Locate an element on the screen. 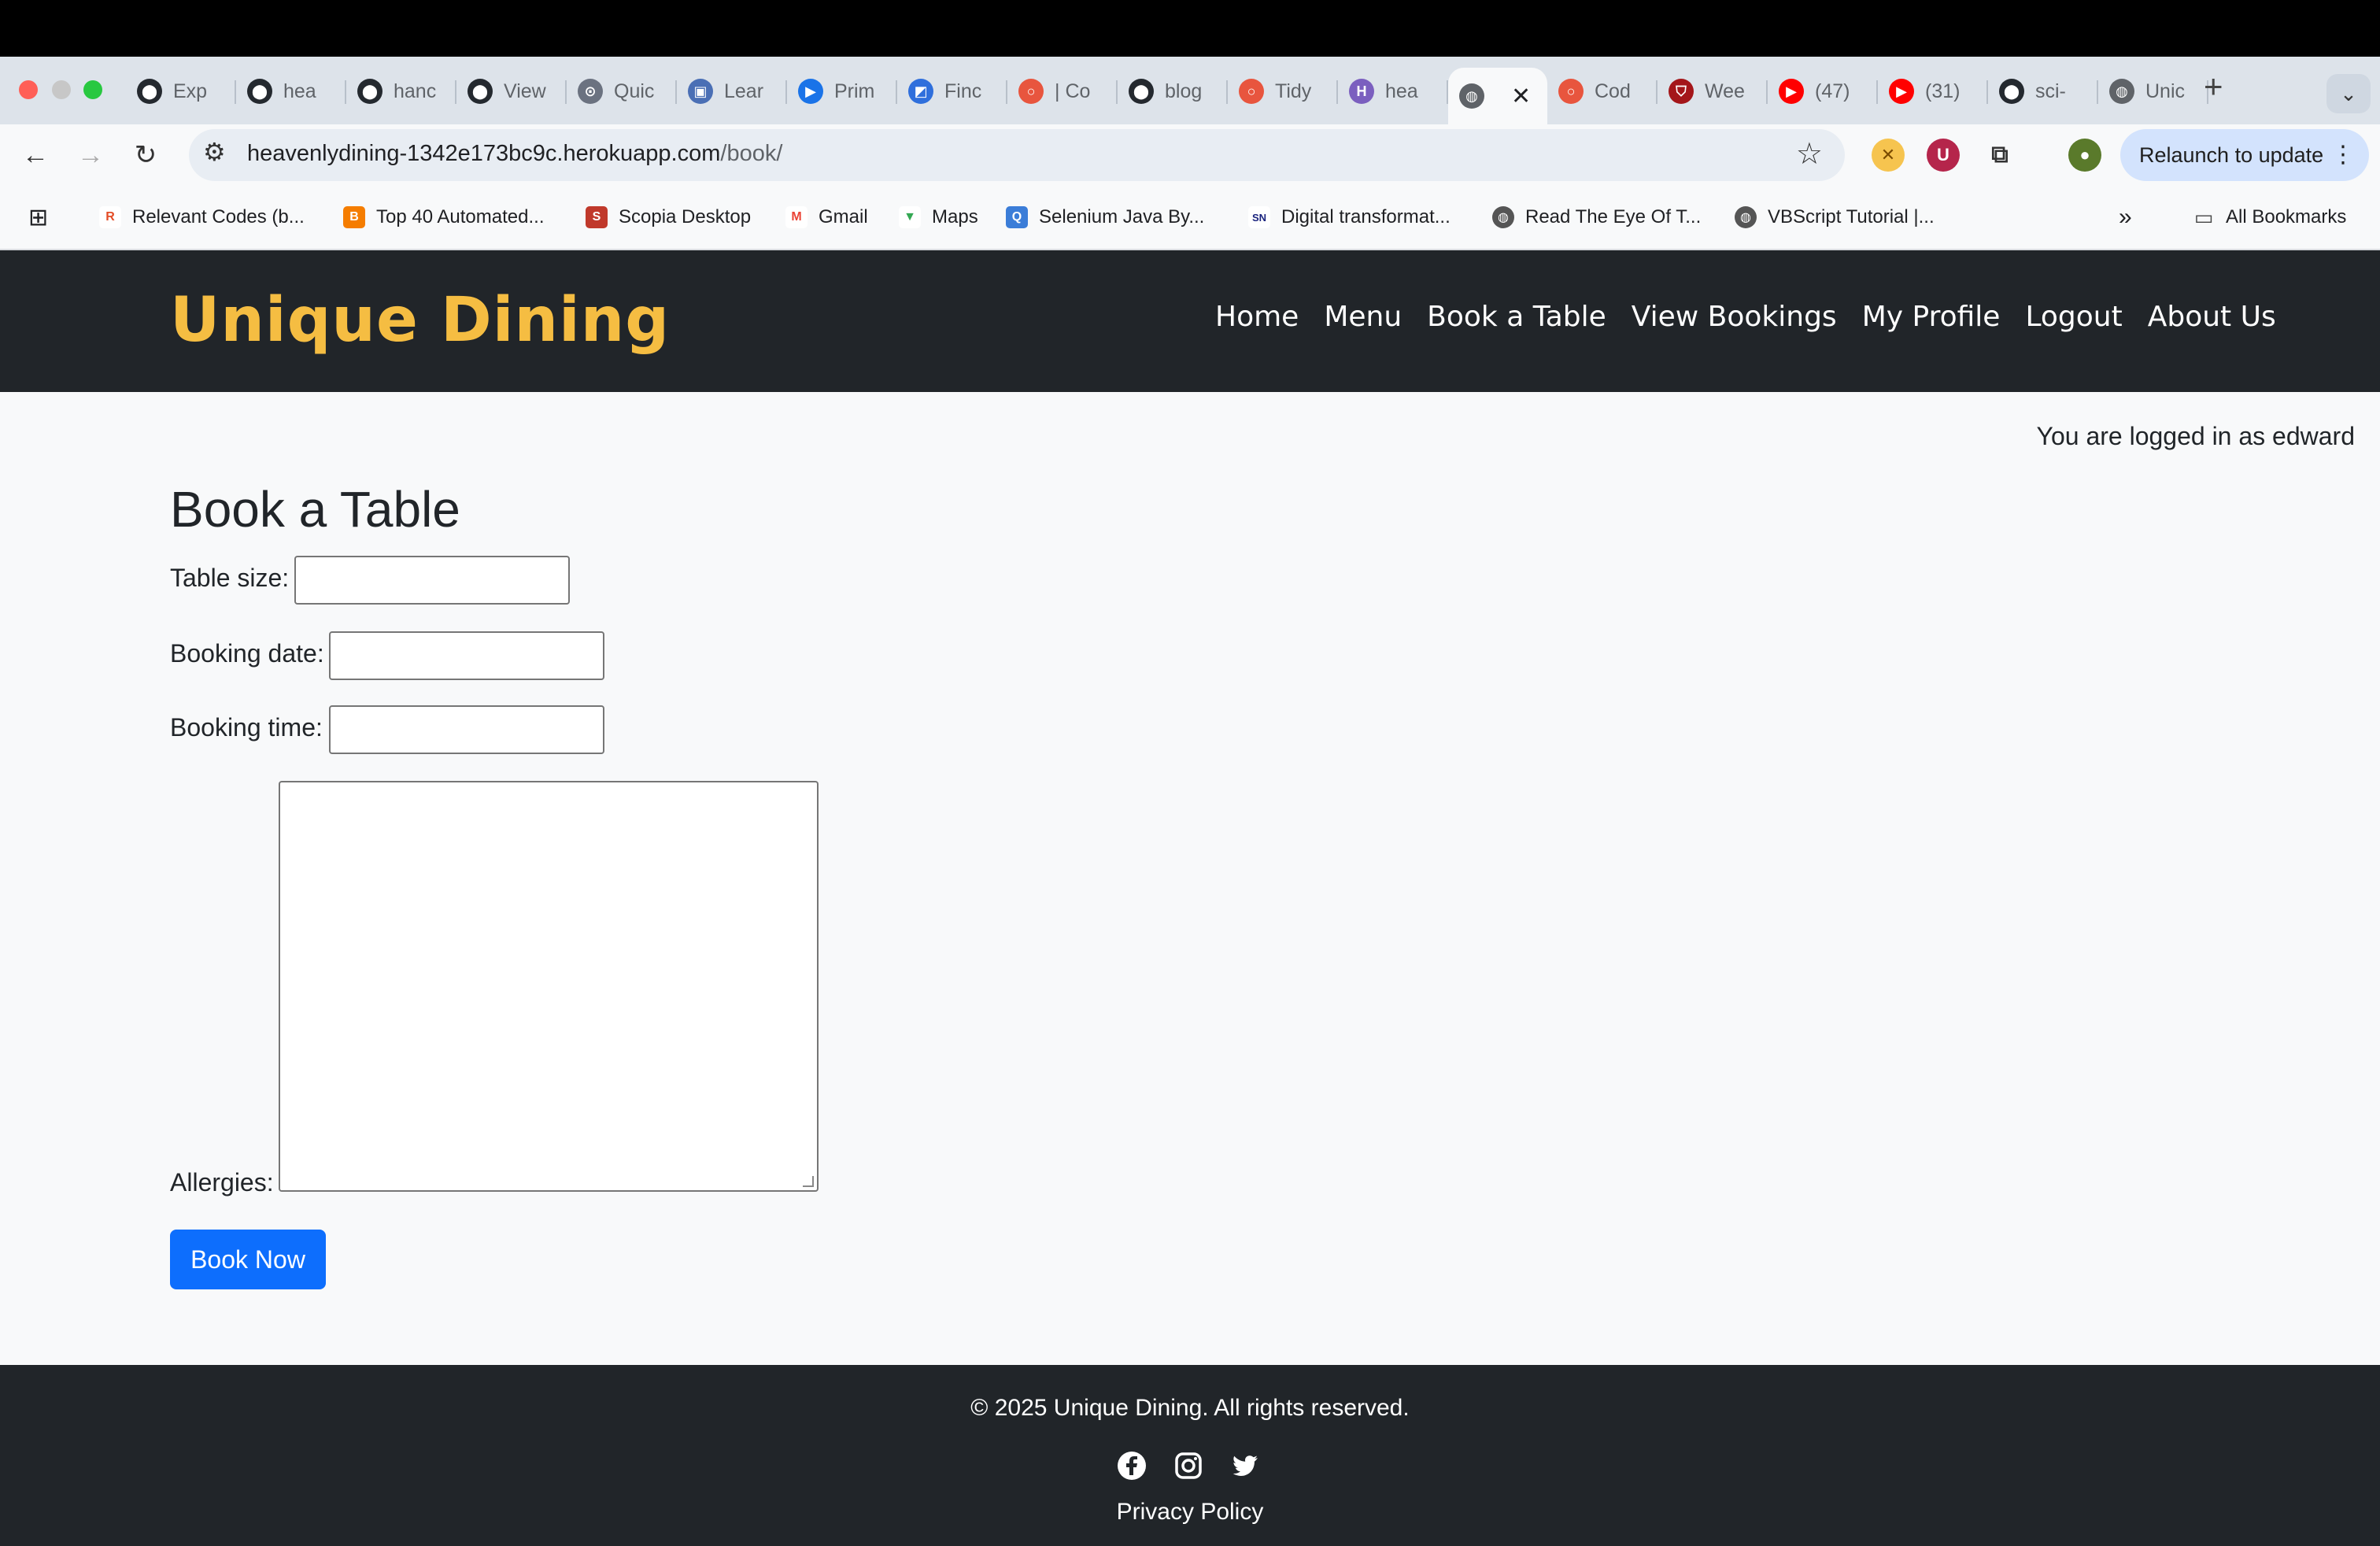 This screenshot has width=2380, height=1546. nav-my-profile: My Profile is located at coordinates (1931, 317).